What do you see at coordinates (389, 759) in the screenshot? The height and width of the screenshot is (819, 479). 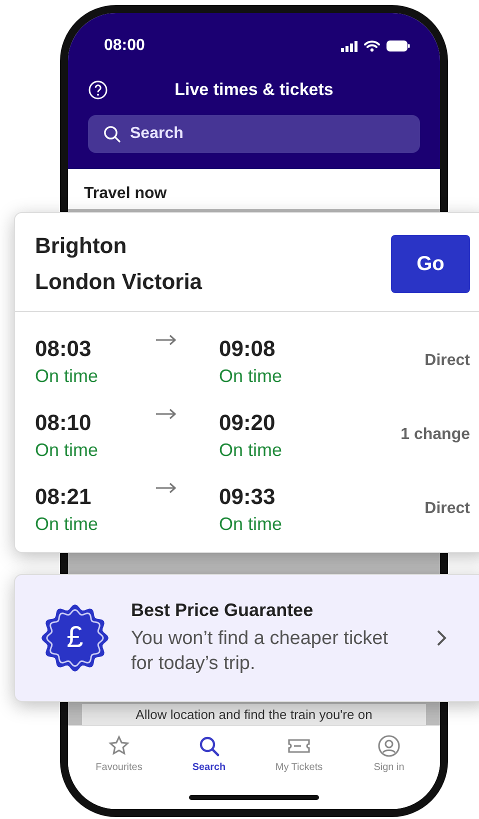 I see `tab-bar-item: Sign in` at bounding box center [389, 759].